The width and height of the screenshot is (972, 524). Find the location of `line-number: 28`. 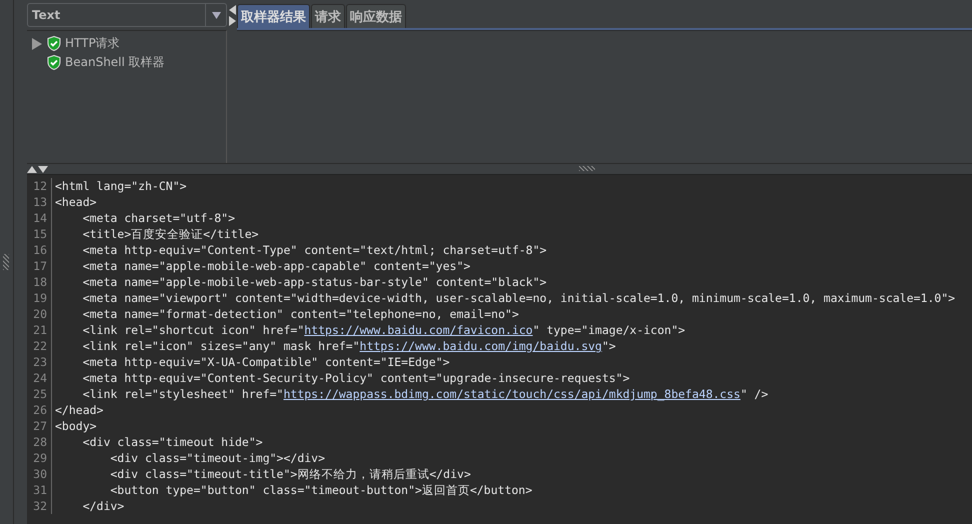

line-number: 28 is located at coordinates (39, 442).